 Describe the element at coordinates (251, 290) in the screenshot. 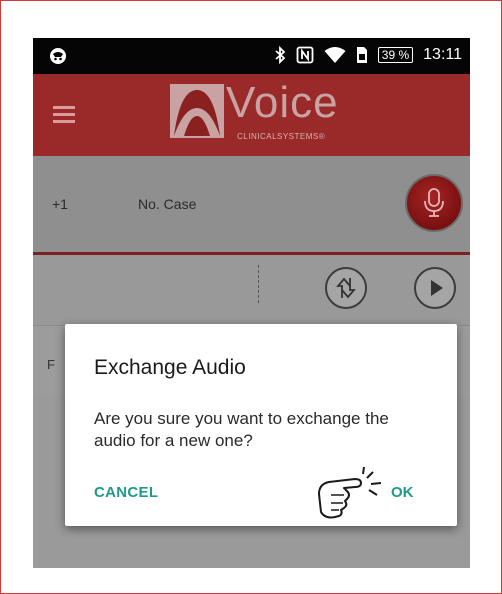

I see `audio-controls` at that location.